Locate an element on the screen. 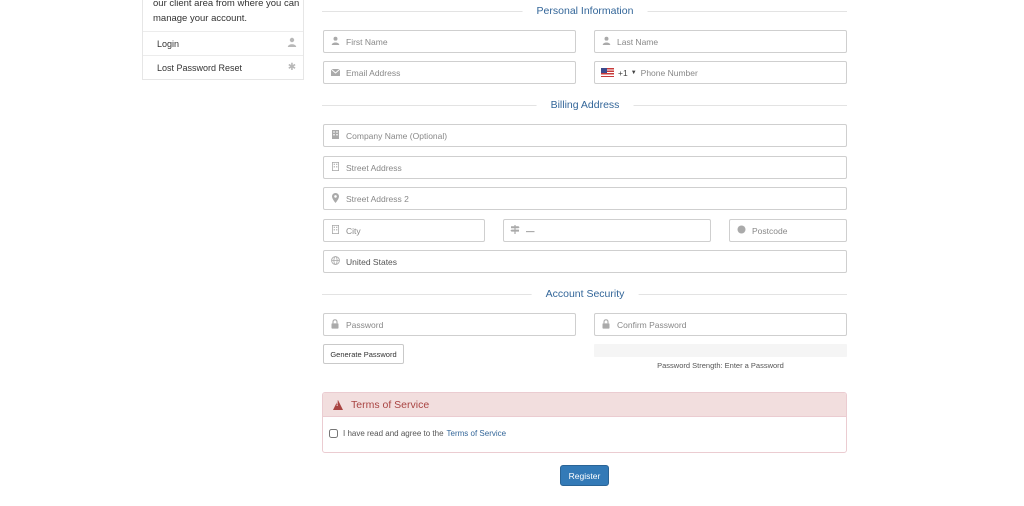 The image size is (1024, 506). sidebar-item-lost-password: Lost Password Reset ✱ is located at coordinates (223, 67).